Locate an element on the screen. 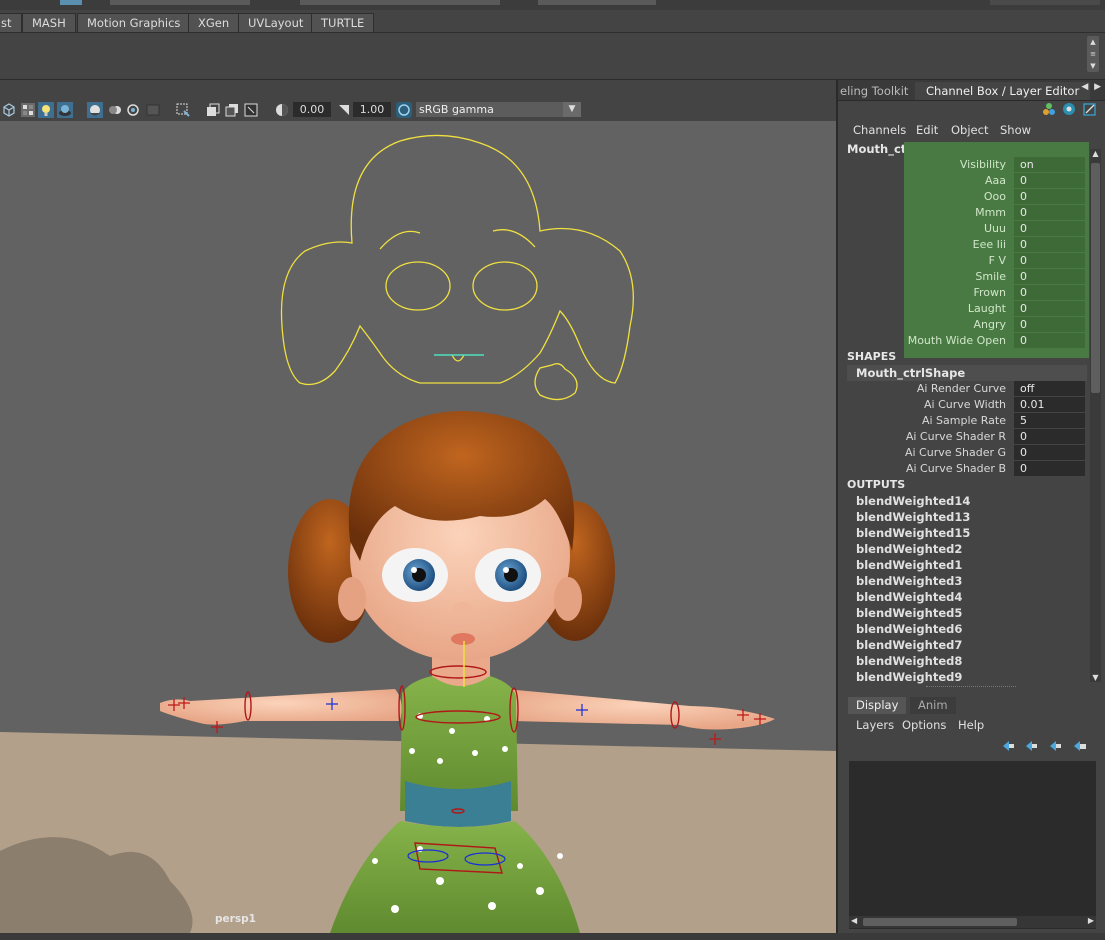 The height and width of the screenshot is (940, 1105). channel-row: Aaa 0 is located at coordinates (963, 181).